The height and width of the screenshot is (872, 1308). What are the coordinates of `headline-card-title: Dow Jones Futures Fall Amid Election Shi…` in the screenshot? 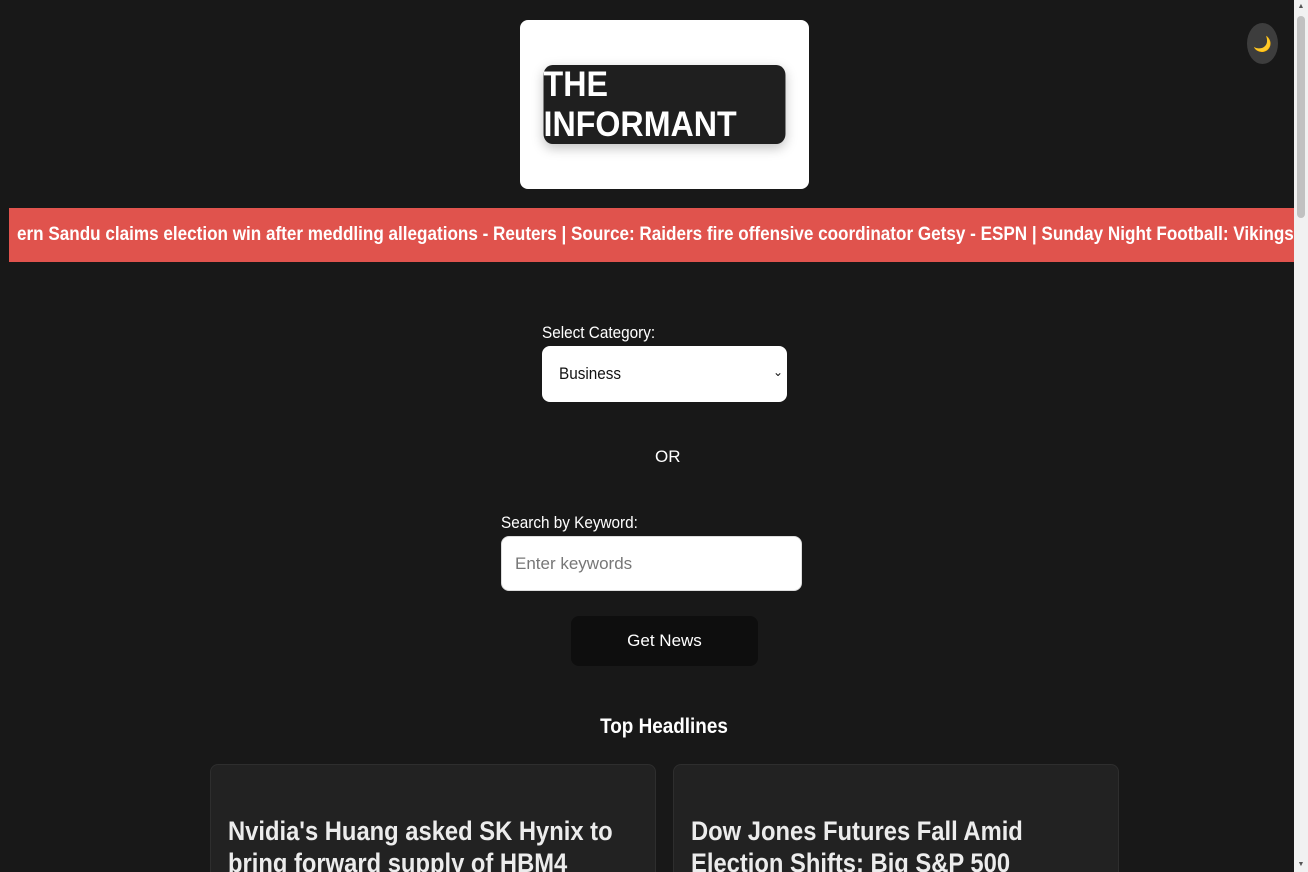 It's located at (889, 843).